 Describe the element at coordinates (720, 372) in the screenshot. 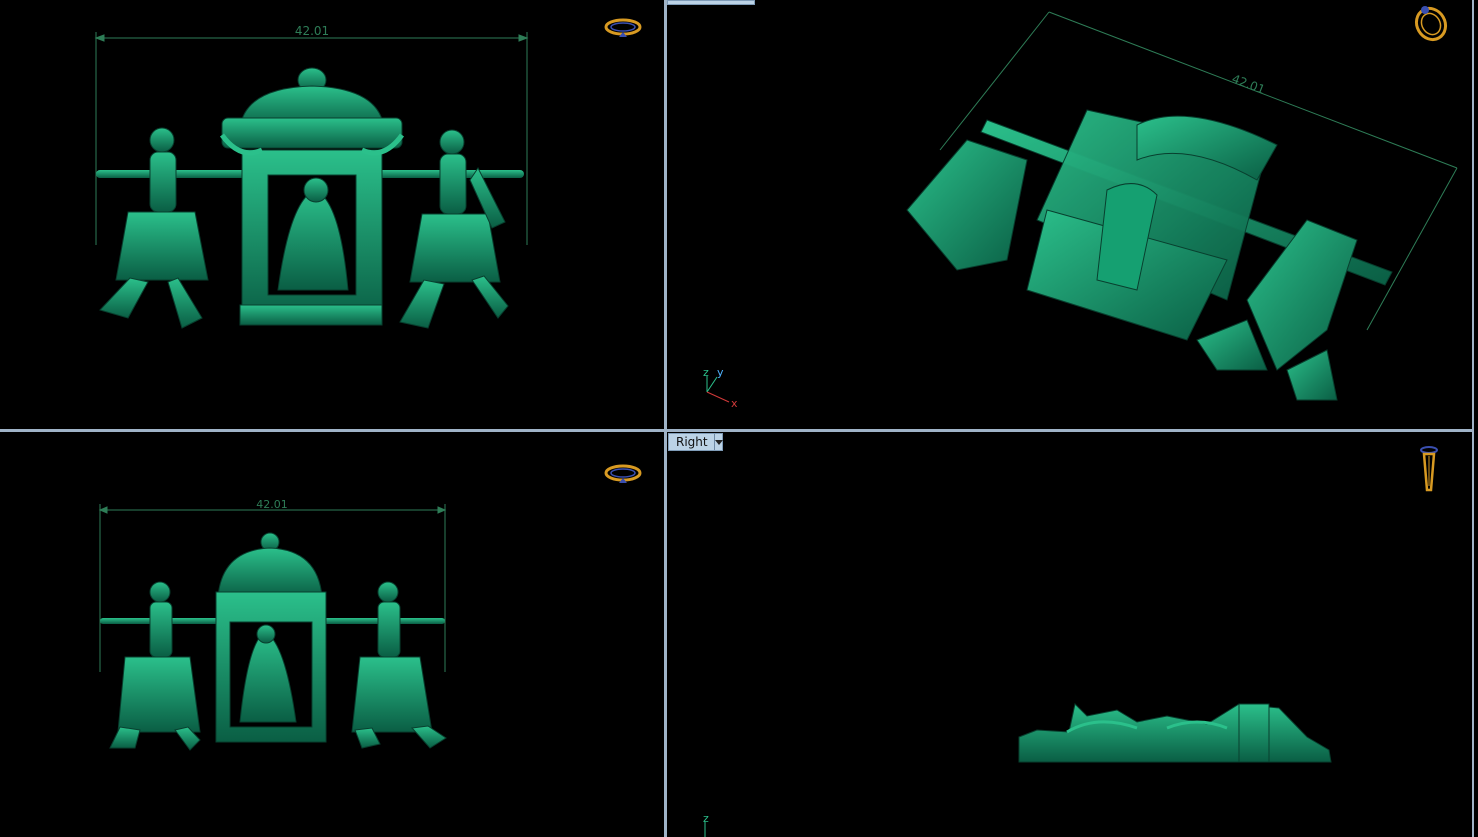

I see `axis-y-label: y` at that location.